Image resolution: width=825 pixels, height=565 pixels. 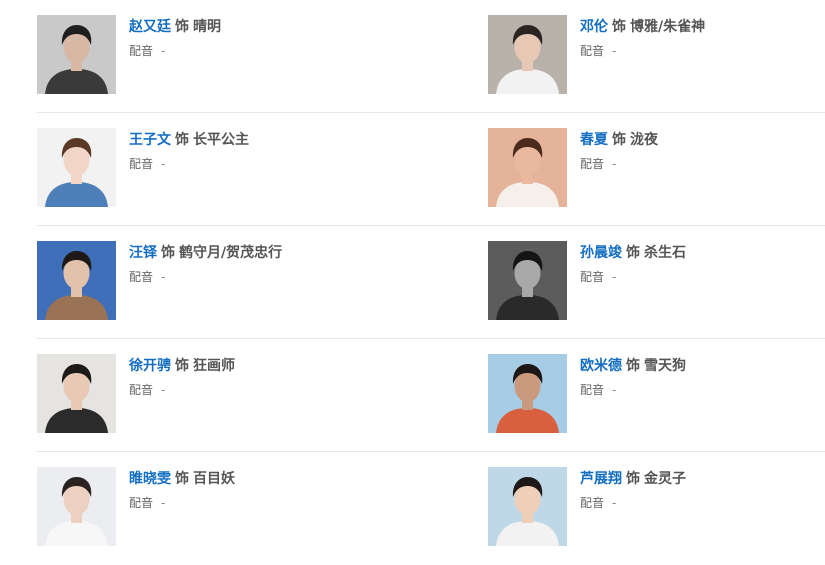 I want to click on cast-info: 芦展翔饰金灵子 配音 -, so click(x=702, y=490).